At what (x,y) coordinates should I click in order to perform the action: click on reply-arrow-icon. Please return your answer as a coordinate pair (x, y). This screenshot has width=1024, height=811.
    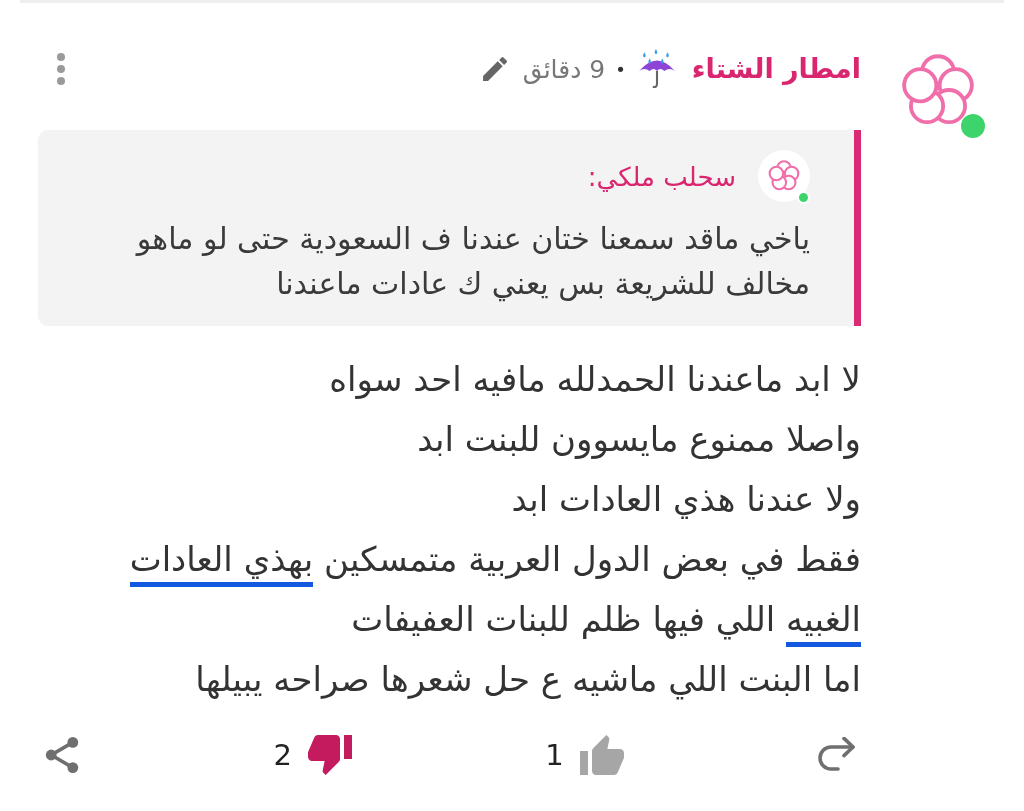
    Looking at the image, I should click on (837, 755).